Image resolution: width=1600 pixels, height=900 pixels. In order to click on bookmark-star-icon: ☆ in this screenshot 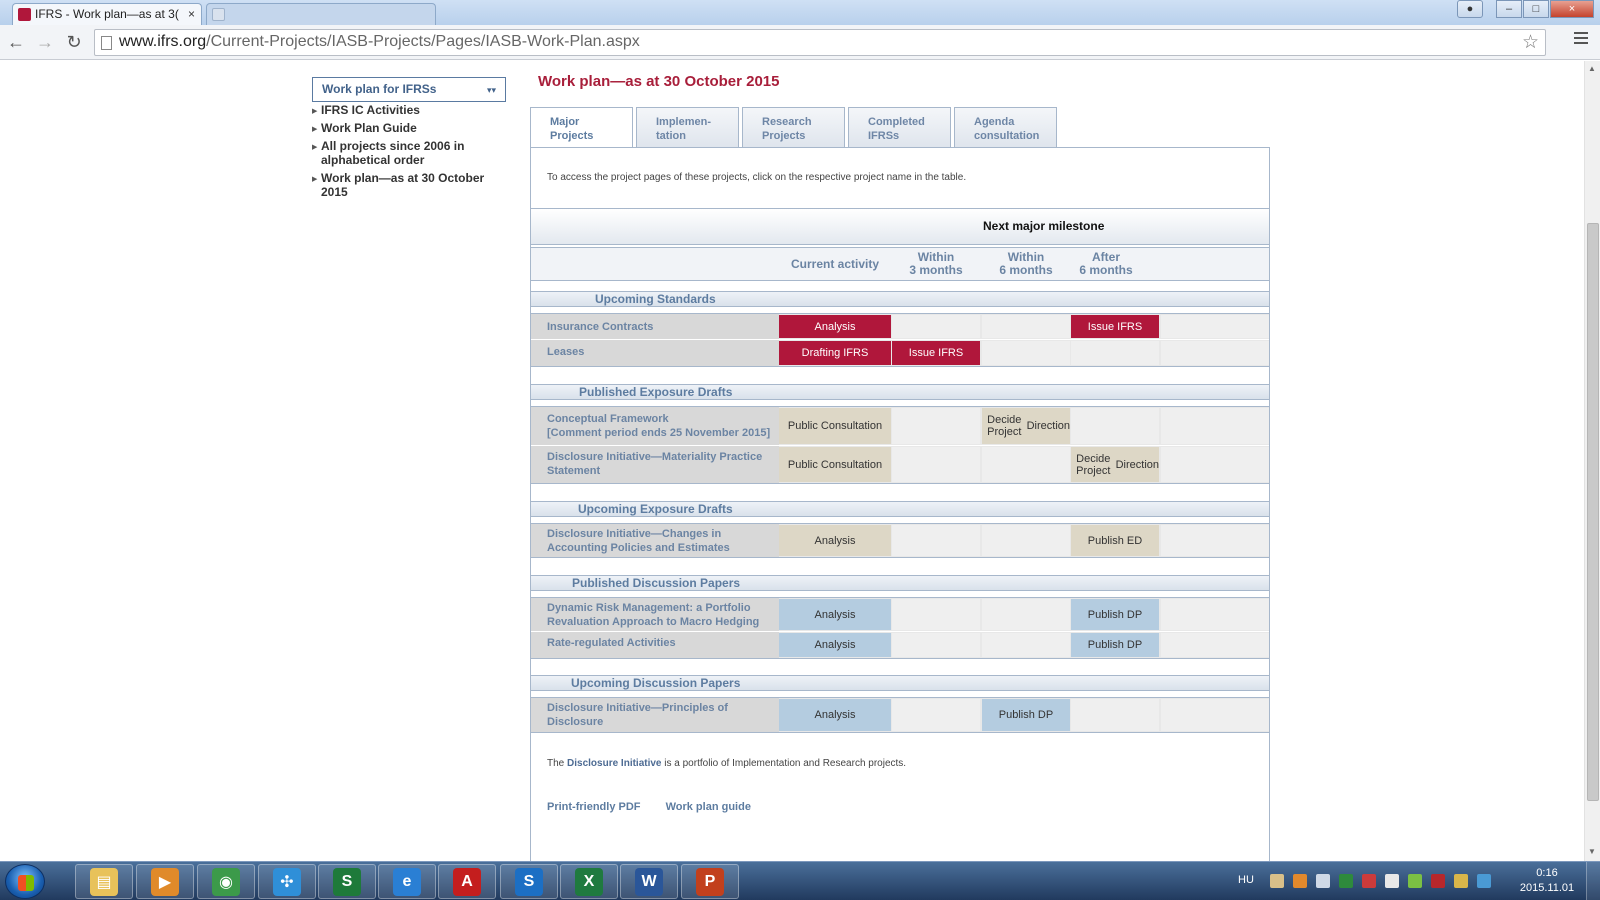, I will do `click(1530, 42)`.